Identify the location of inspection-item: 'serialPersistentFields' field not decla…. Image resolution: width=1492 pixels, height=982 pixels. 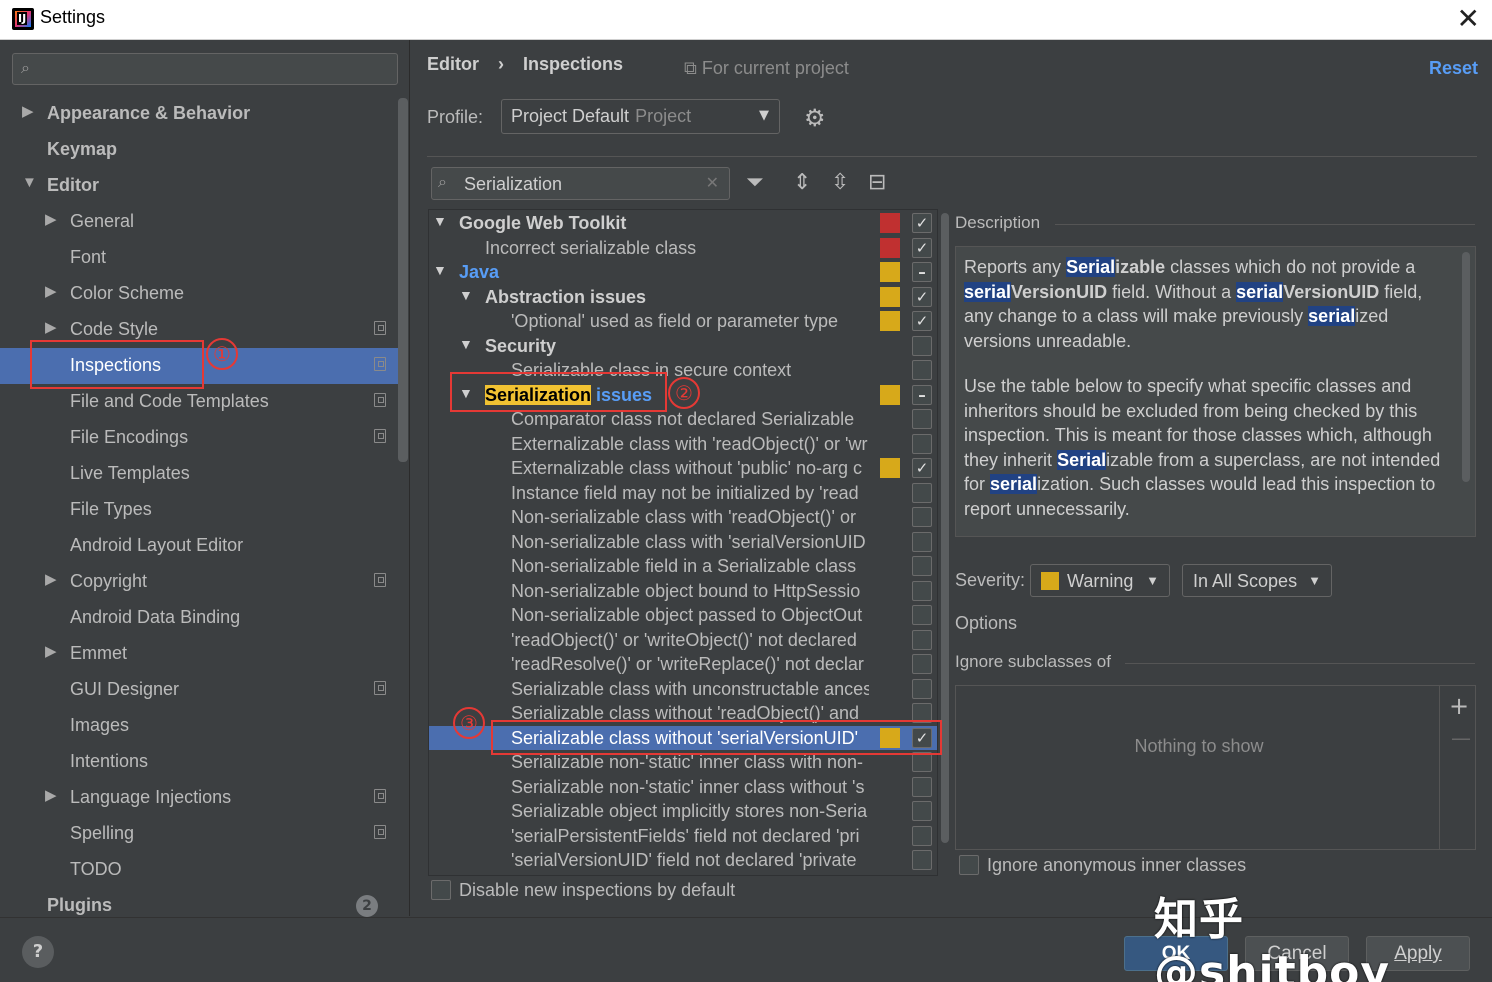
(683, 836).